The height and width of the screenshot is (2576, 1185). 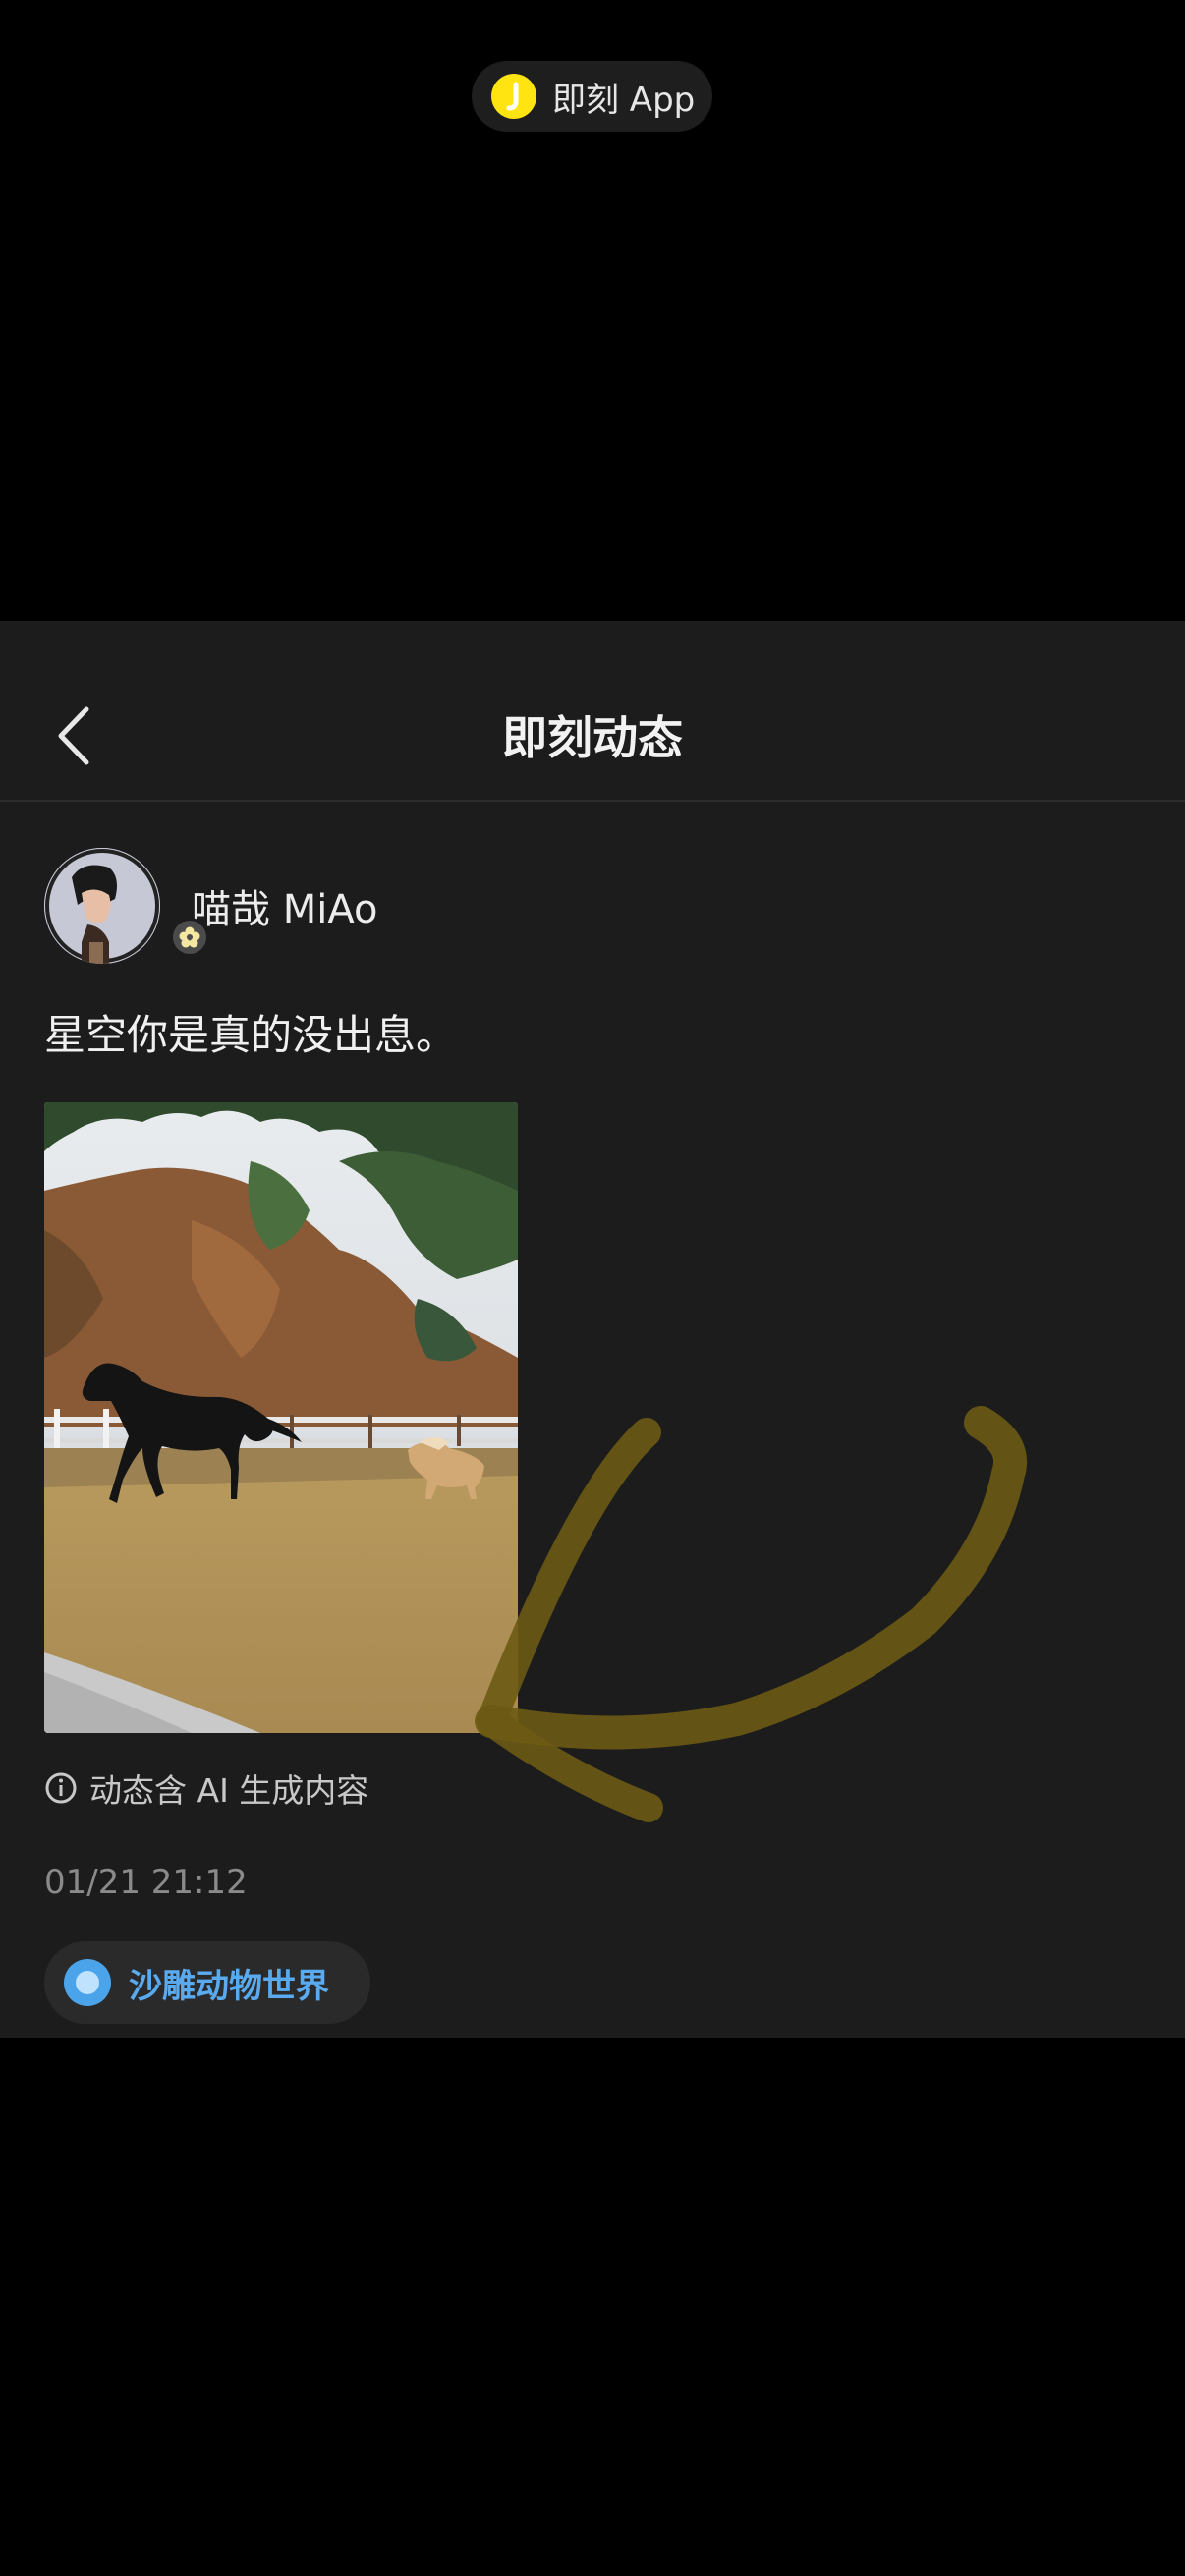 I want to click on topic-label: 沙雕动物世界, so click(x=229, y=1986).